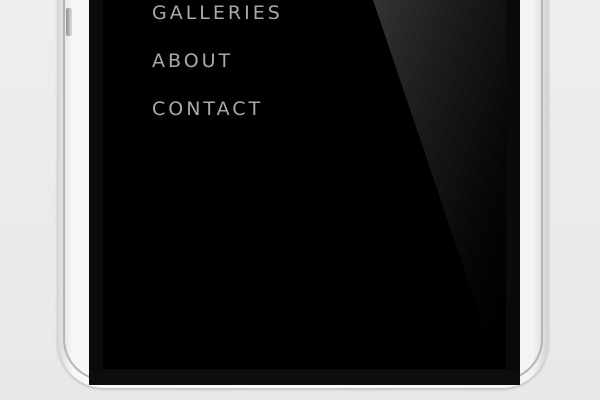  What do you see at coordinates (69, 22) in the screenshot?
I see `volume-button` at bounding box center [69, 22].